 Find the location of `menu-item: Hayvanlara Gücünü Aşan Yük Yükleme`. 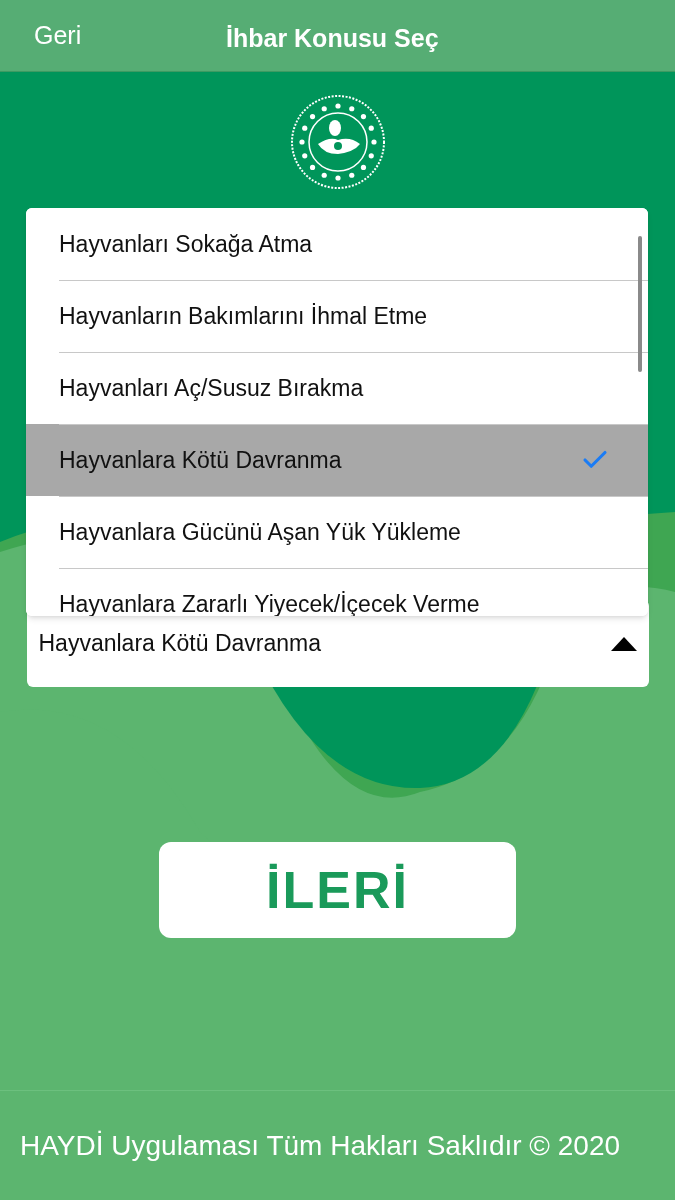

menu-item: Hayvanlara Gücünü Aşan Yük Yükleme is located at coordinates (337, 532).